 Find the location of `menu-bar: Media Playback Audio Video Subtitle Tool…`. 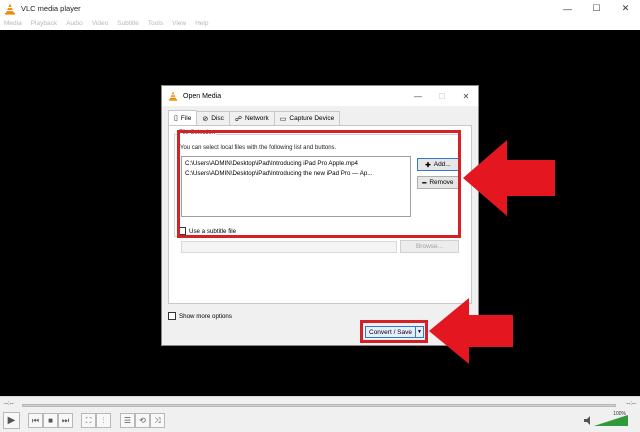

menu-bar: Media Playback Audio Video Subtitle Tool… is located at coordinates (320, 23).